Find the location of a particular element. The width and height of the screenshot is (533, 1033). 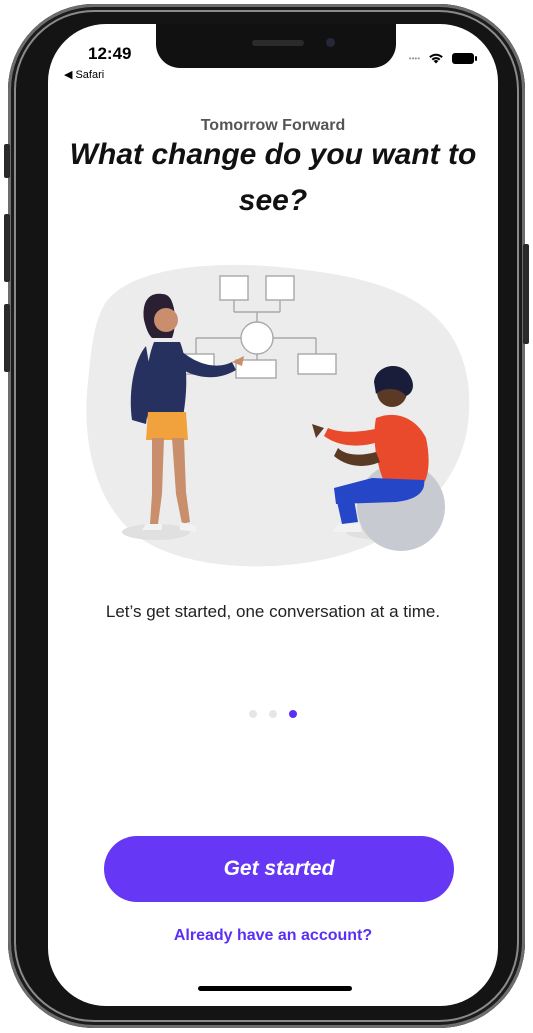

status-icons: •••• is located at coordinates (442, 58).